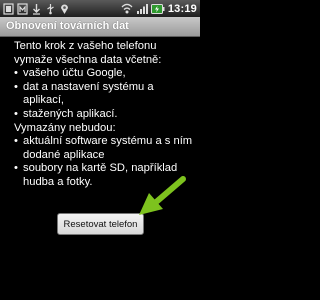 The height and width of the screenshot is (300, 320). What do you see at coordinates (182, 8) in the screenshot?
I see `status-clock: 13:19` at bounding box center [182, 8].